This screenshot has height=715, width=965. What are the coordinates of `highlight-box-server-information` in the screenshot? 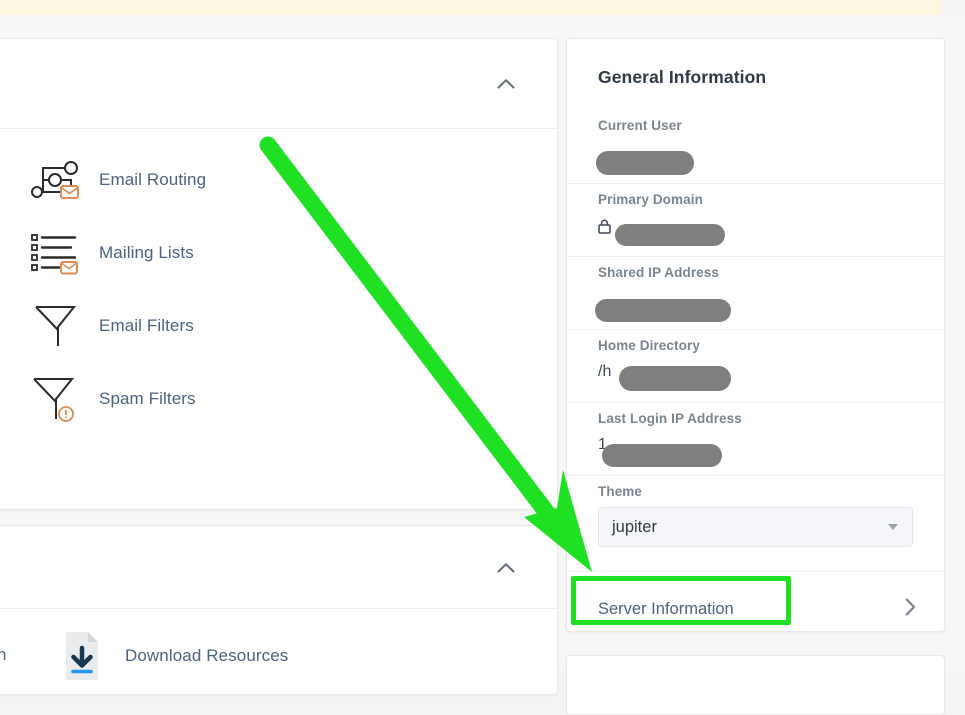 It's located at (681, 600).